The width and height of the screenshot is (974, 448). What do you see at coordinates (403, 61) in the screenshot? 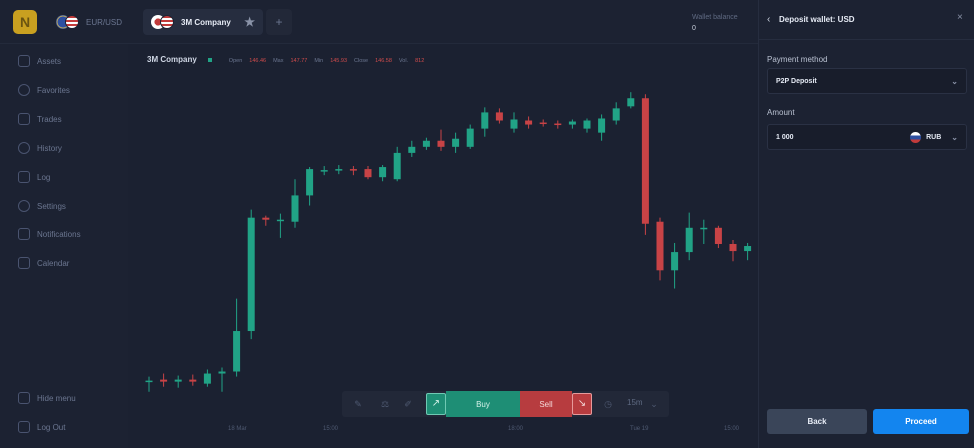
I see `vol-label: Vol.` at bounding box center [403, 61].